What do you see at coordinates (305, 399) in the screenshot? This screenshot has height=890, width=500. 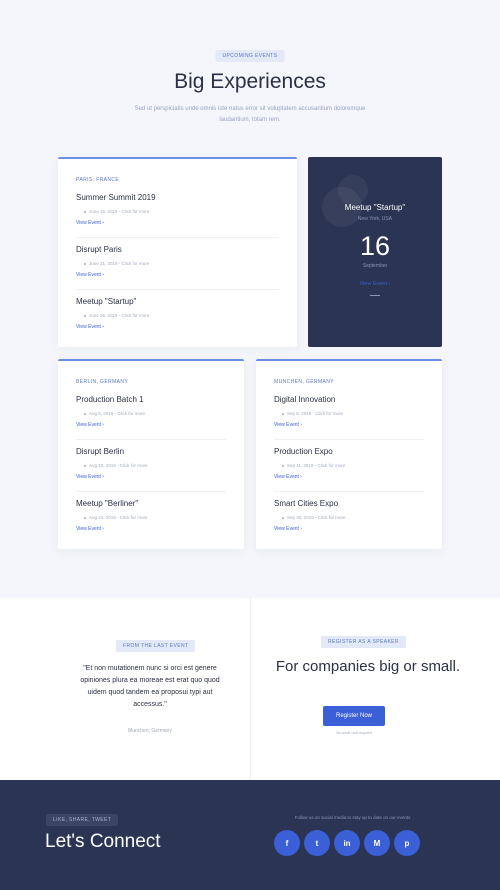 I see `event-name: Digital Innovation` at bounding box center [305, 399].